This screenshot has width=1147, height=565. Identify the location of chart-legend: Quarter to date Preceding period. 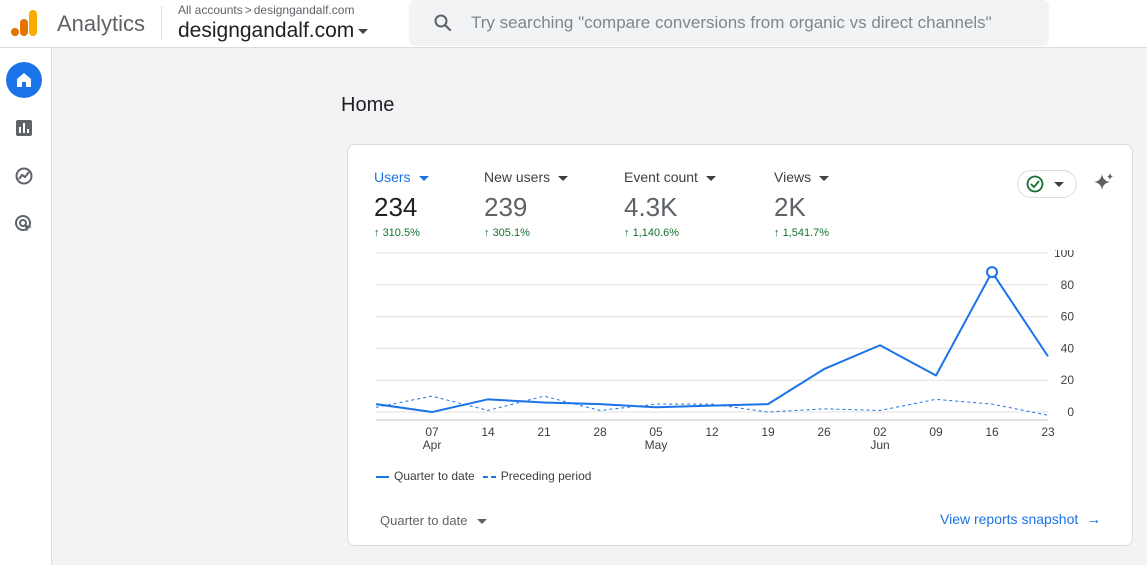
(483, 476).